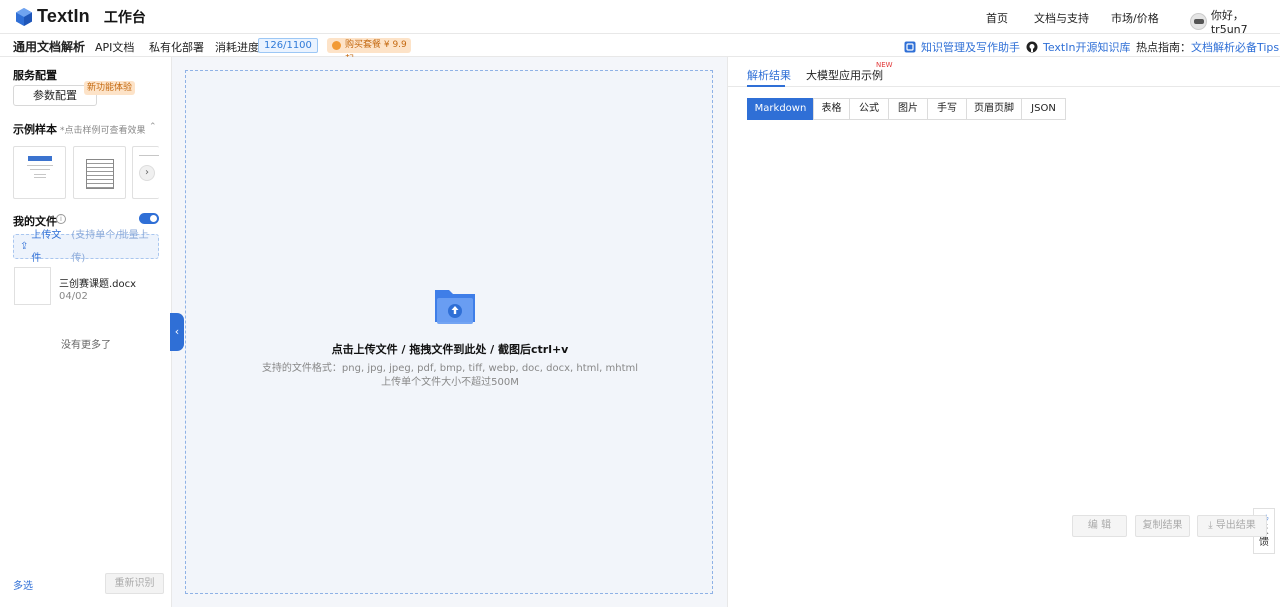 This screenshot has width=1280, height=607. What do you see at coordinates (844, 75) in the screenshot?
I see `tab-llm-examples: 大模型应用示例` at bounding box center [844, 75].